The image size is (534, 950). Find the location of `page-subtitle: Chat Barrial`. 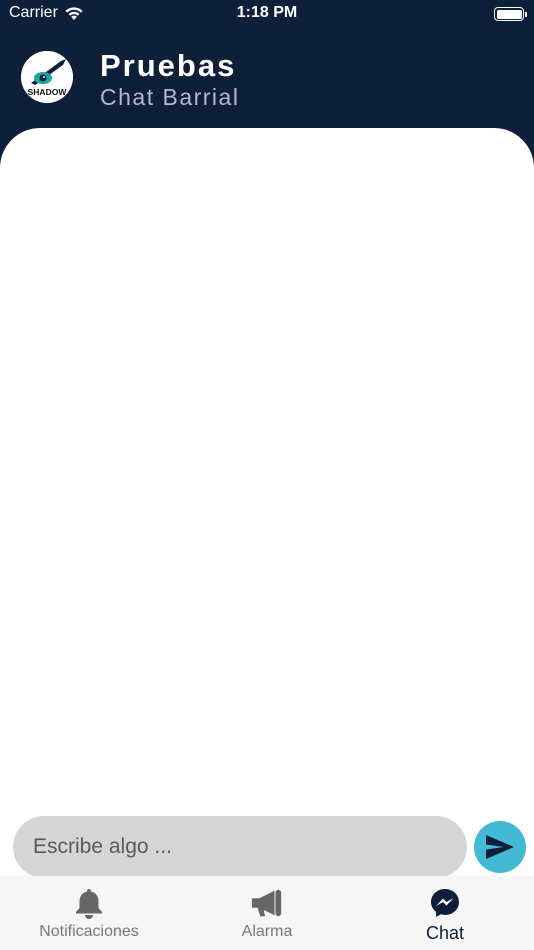

page-subtitle: Chat Barrial is located at coordinates (170, 97).